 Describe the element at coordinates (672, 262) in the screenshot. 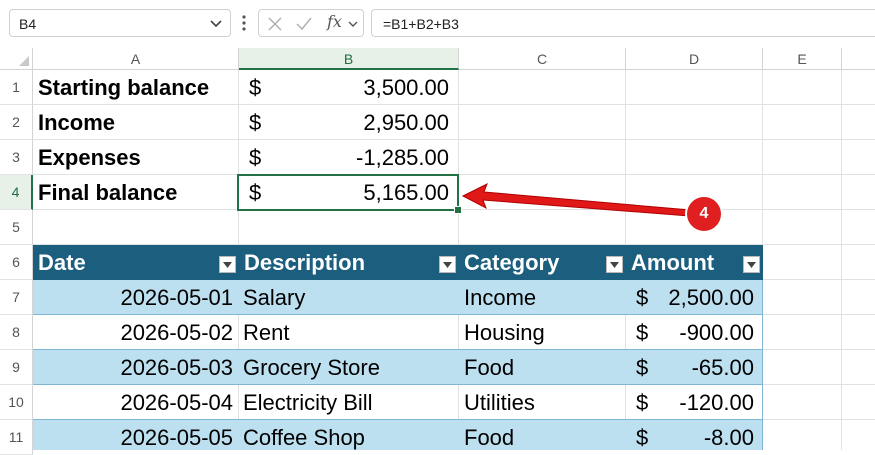

I see `table-header-amount: Amount` at that location.